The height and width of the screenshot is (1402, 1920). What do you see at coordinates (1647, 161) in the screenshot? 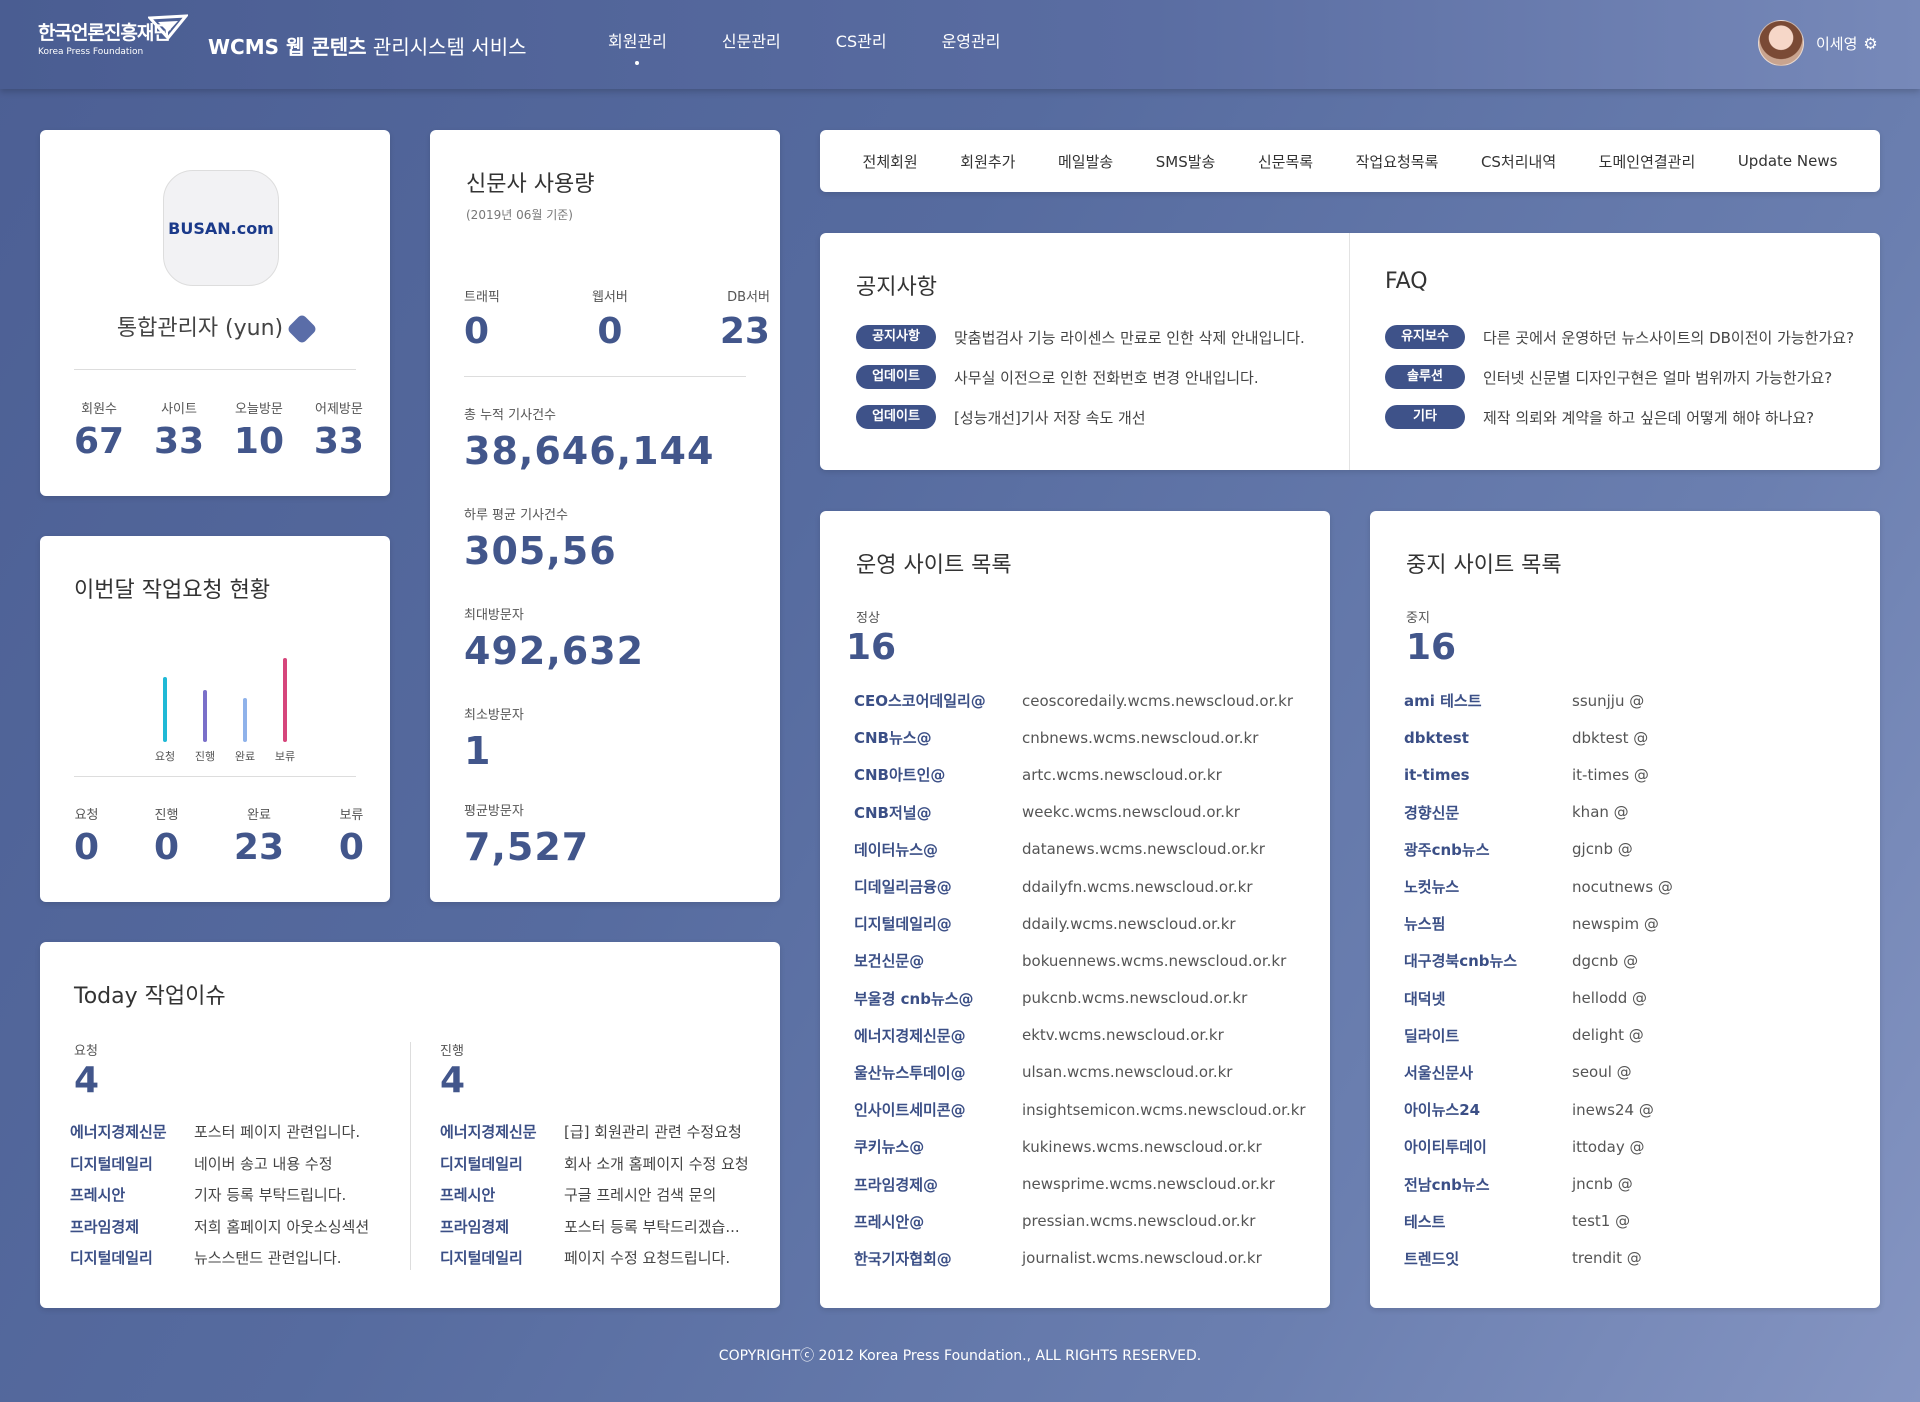
I see `tab-domain-management: 도메인연결관리` at bounding box center [1647, 161].